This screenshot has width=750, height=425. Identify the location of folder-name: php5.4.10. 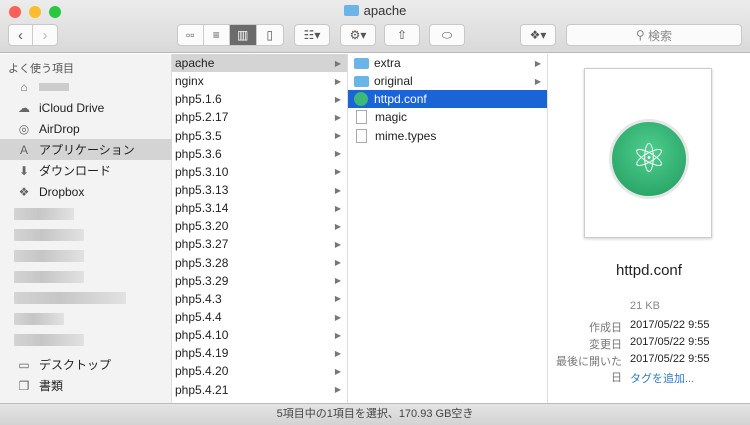
(202, 335).